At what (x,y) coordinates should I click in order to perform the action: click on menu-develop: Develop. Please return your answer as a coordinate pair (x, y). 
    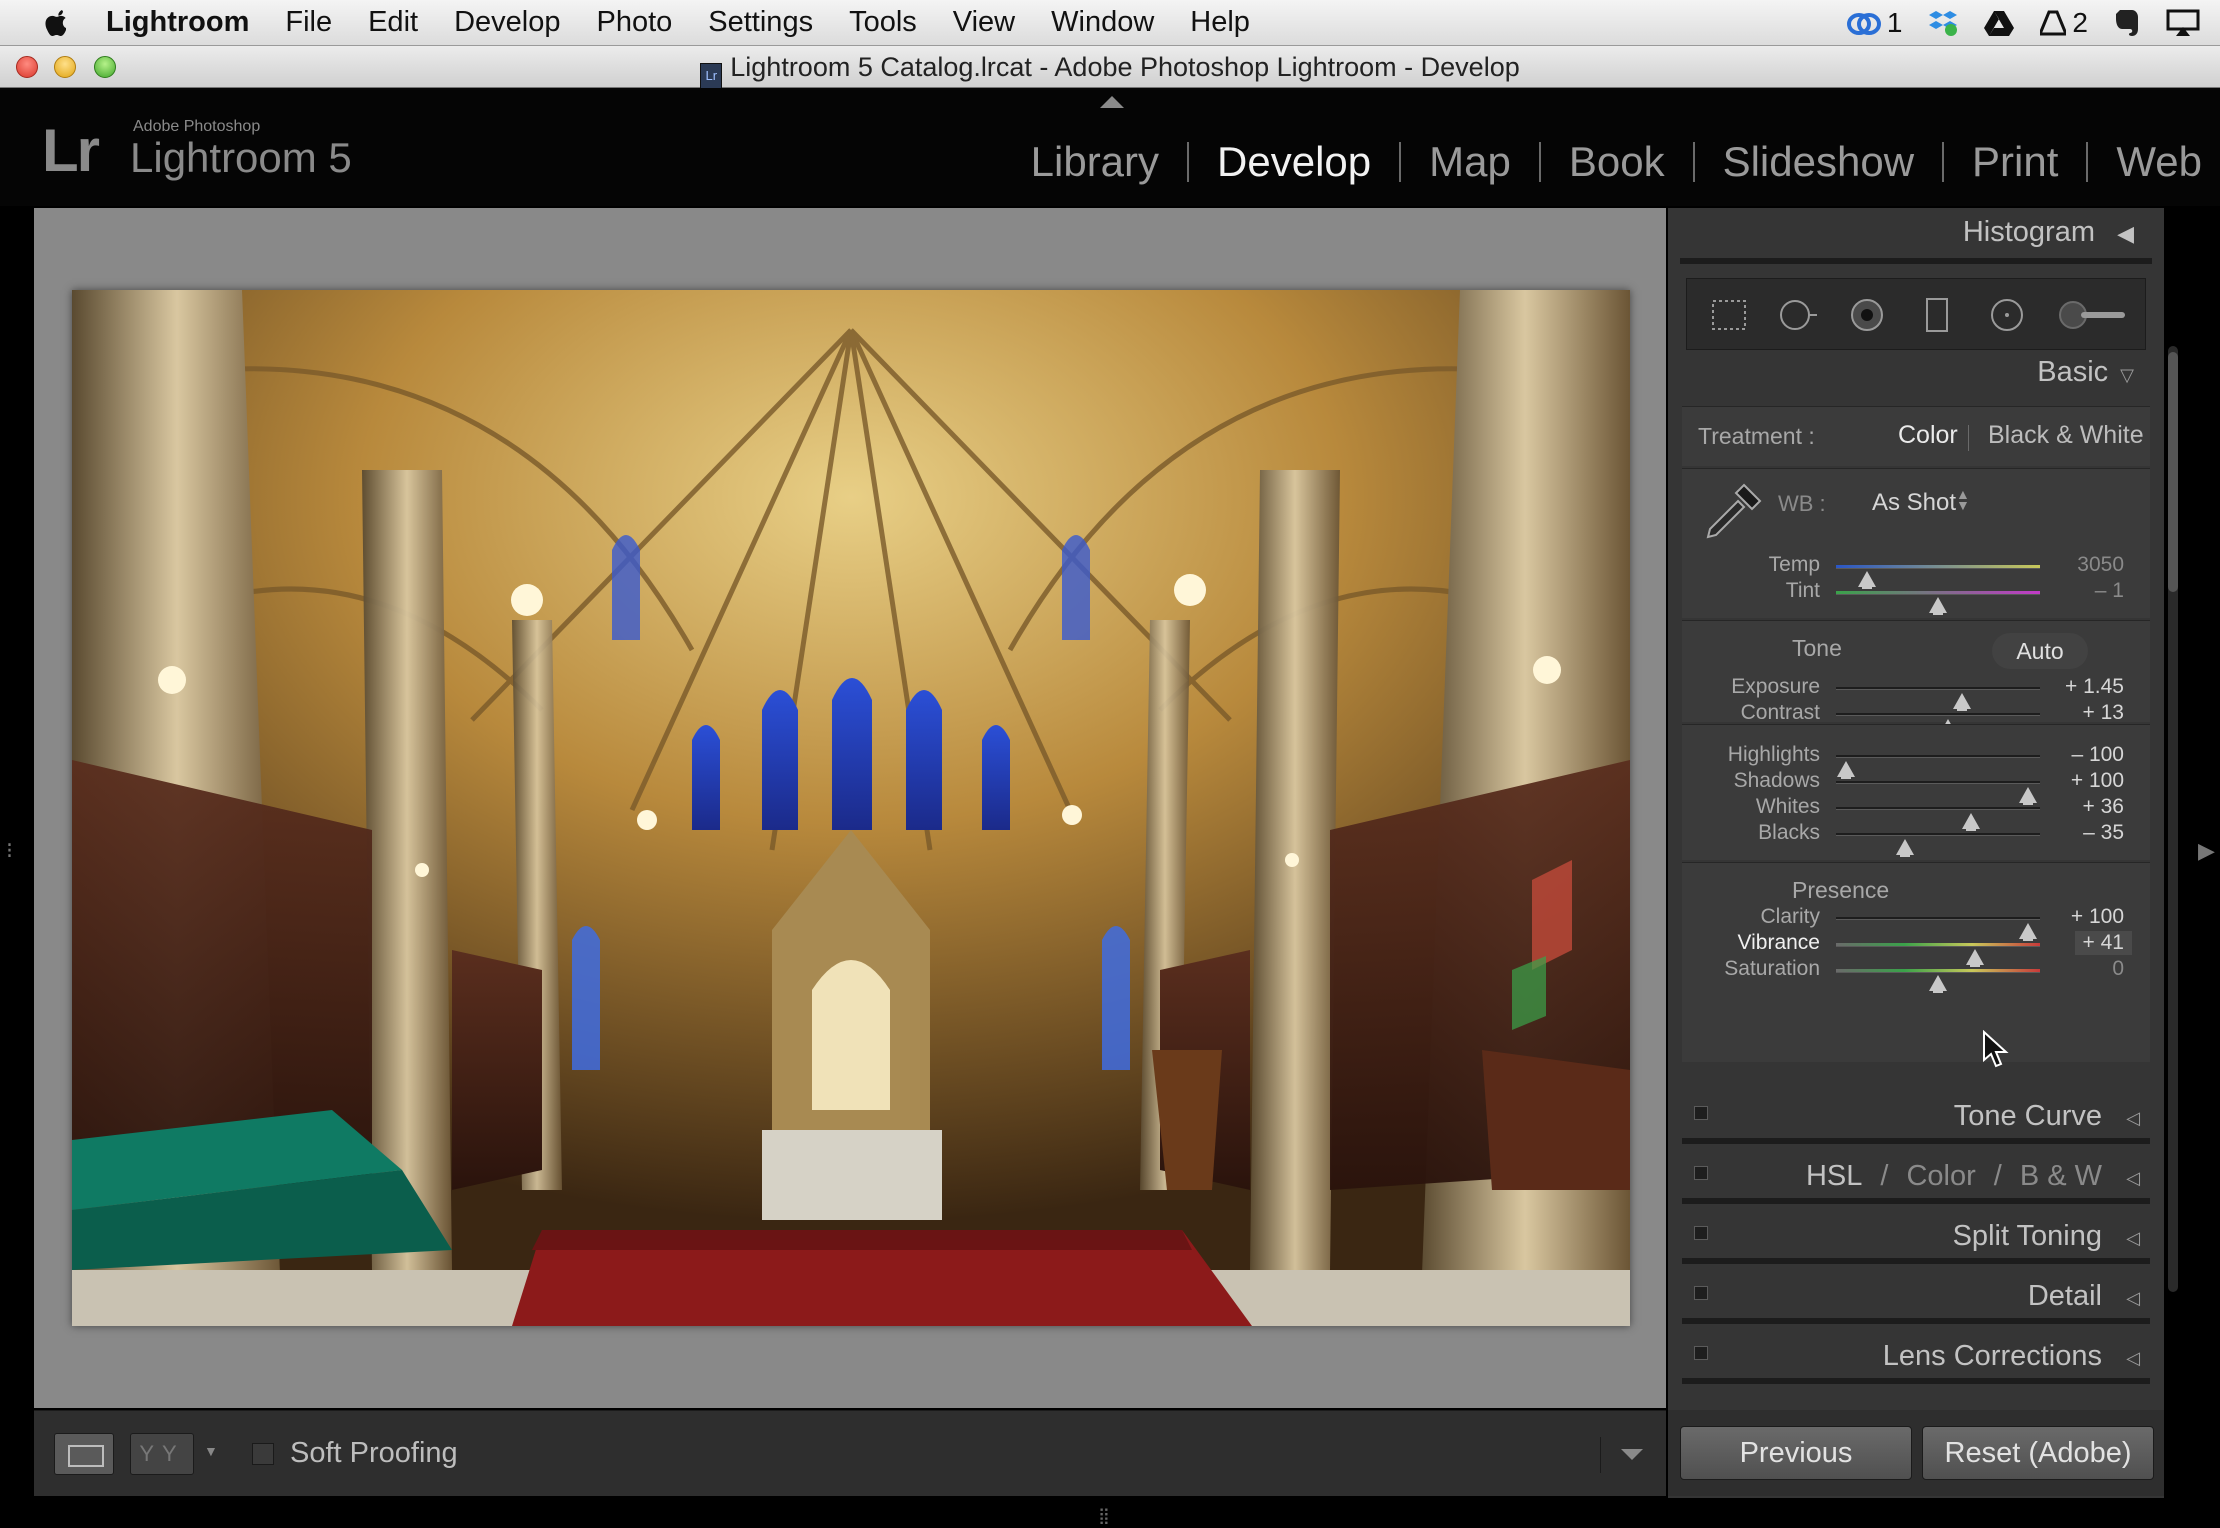
    Looking at the image, I should click on (507, 22).